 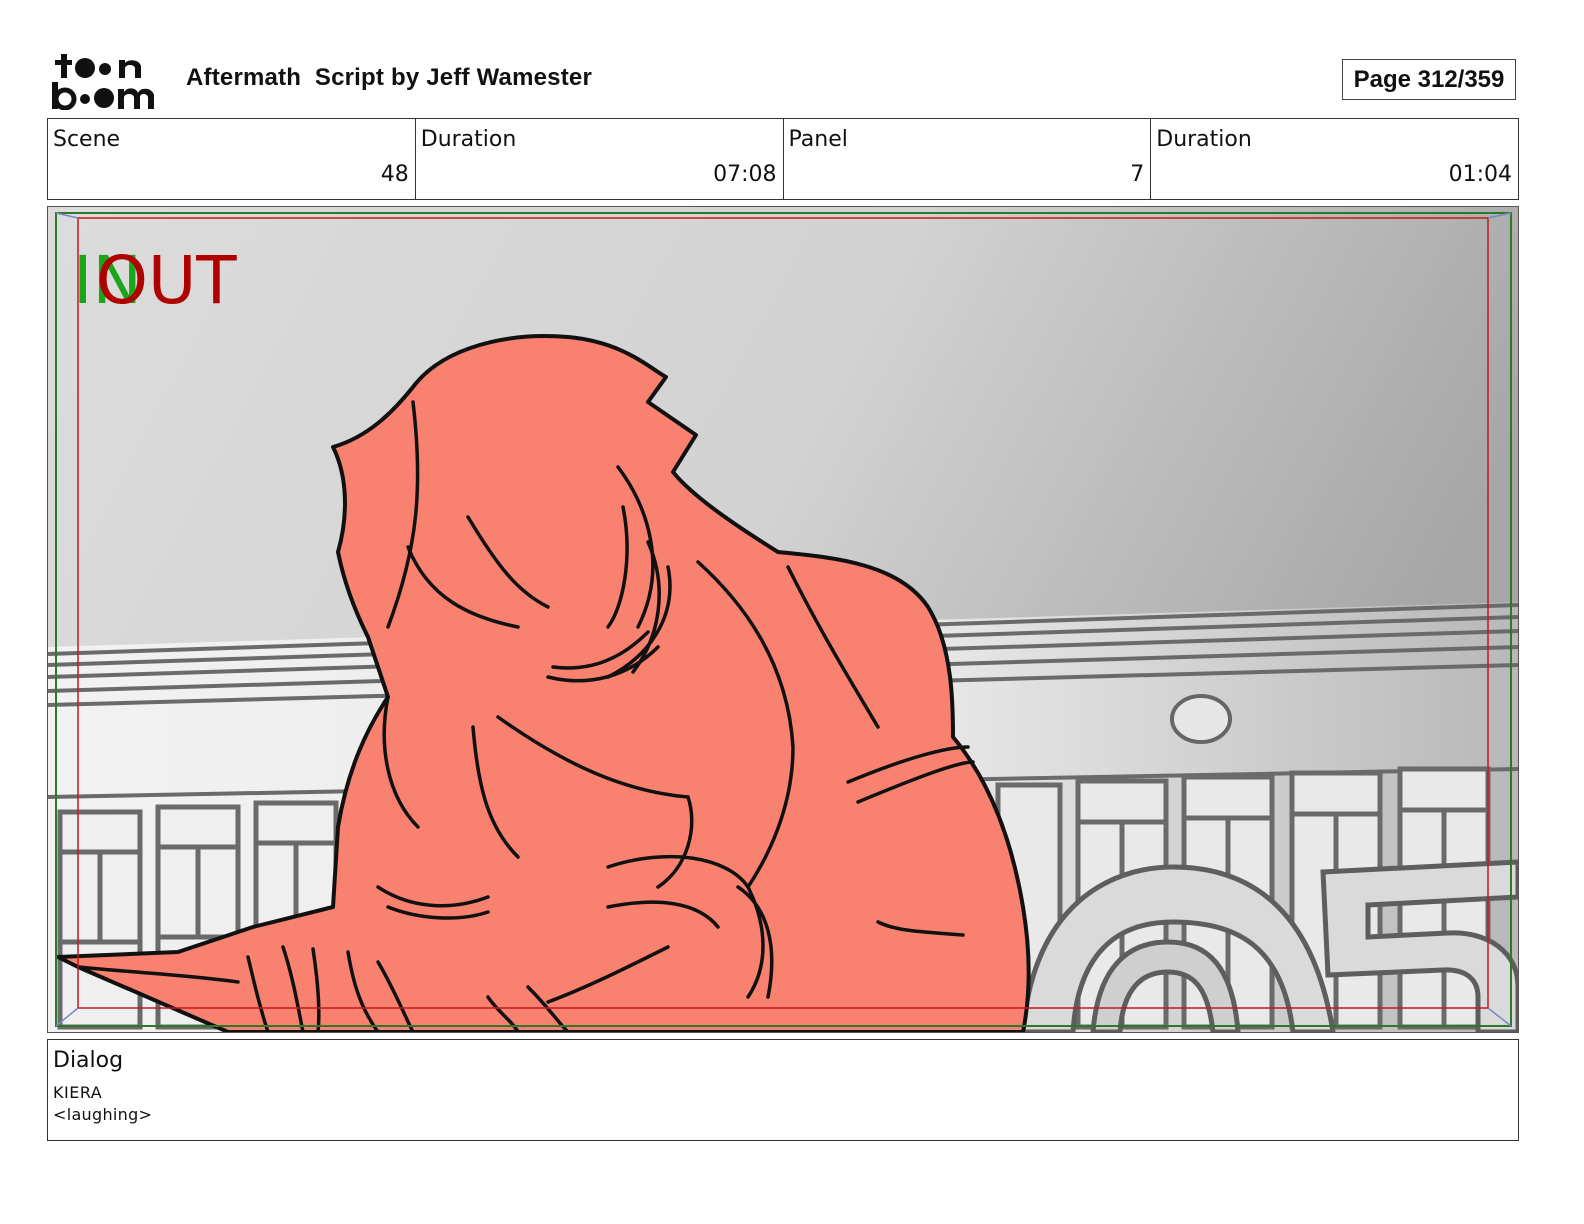 What do you see at coordinates (1137, 174) in the screenshot?
I see `panel-value: 7` at bounding box center [1137, 174].